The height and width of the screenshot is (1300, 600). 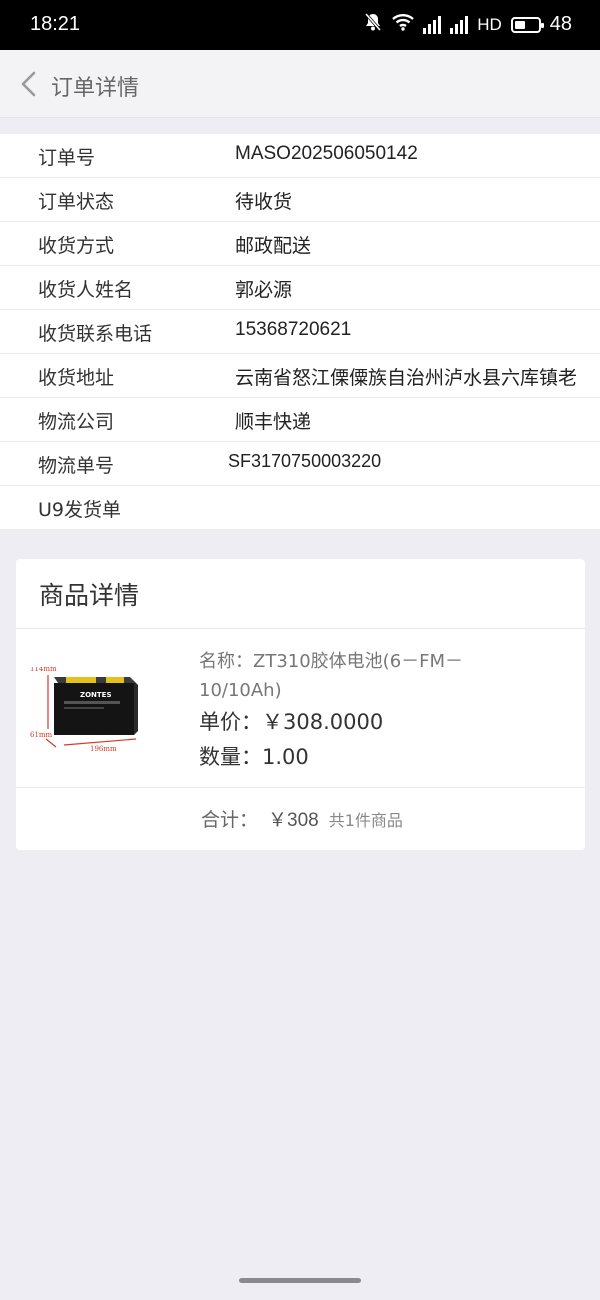 I want to click on address-label: 收货地址, so click(x=76, y=378).